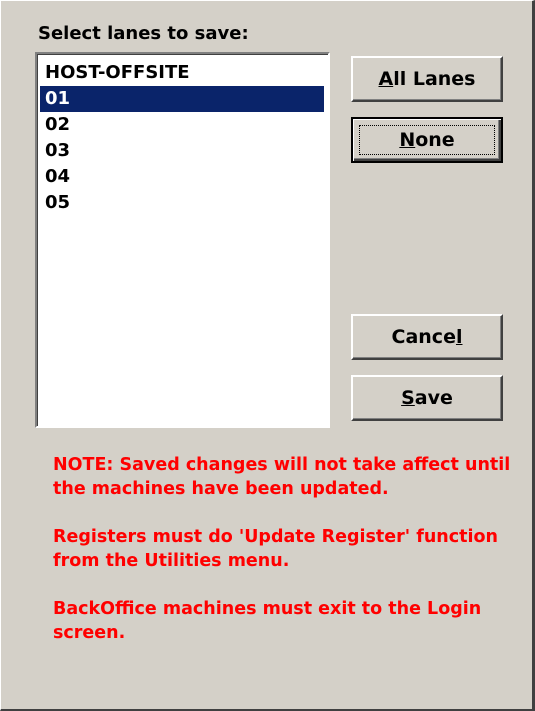 Image resolution: width=535 pixels, height=711 pixels. I want to click on cancel-label-before: Cance, so click(423, 337).